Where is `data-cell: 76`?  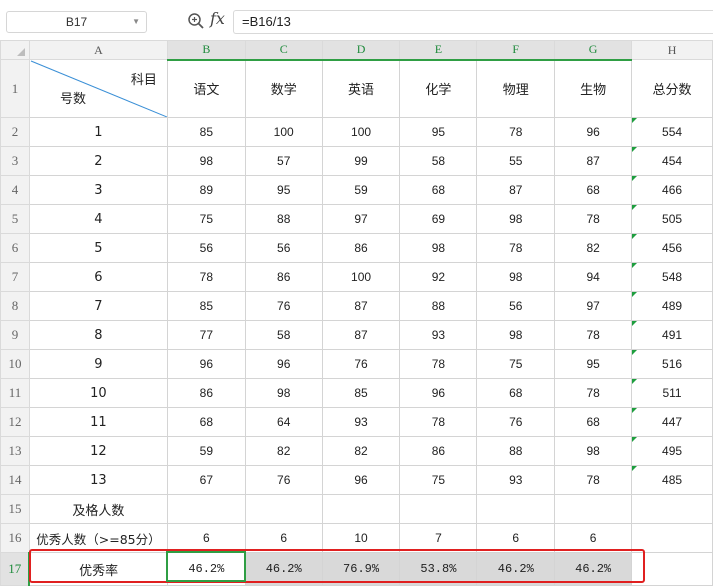
data-cell: 76 is located at coordinates (361, 364).